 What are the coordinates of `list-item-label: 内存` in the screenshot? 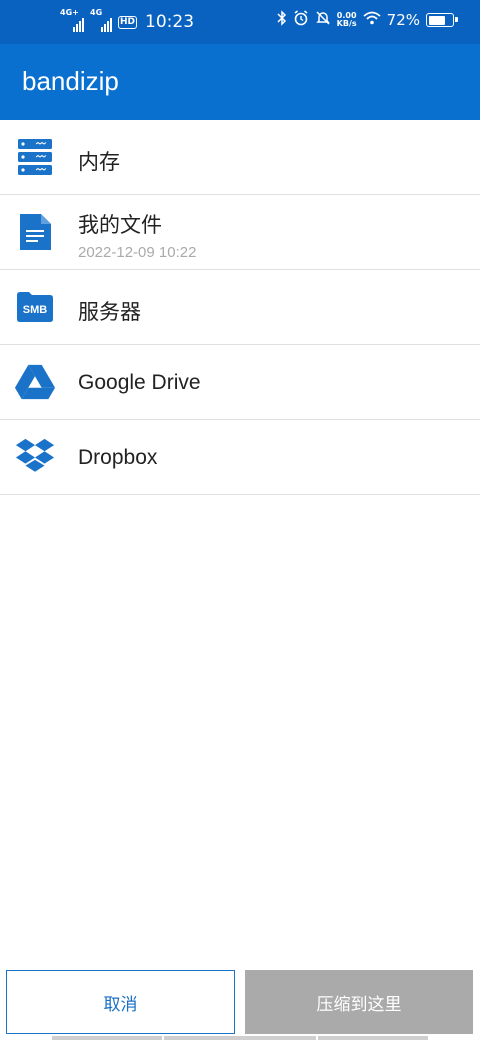 It's located at (99, 162).